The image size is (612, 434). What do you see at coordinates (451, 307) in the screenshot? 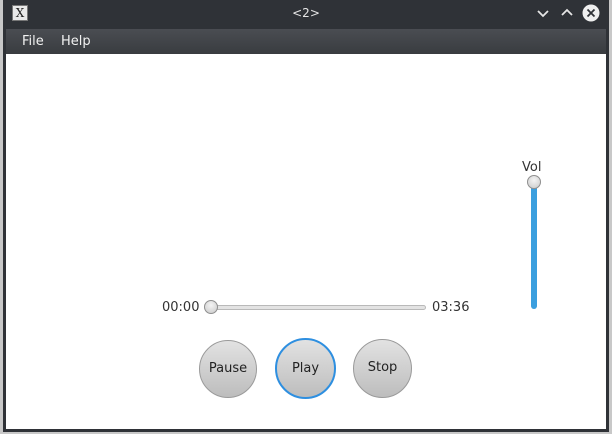
I see `total-time: 03:36` at bounding box center [451, 307].